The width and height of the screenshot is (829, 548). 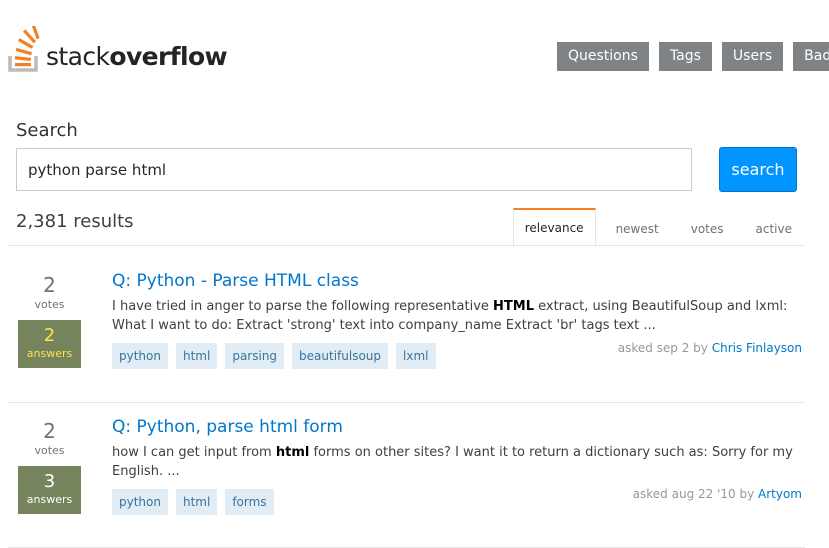 I want to click on tag-forms: forms, so click(x=249, y=502).